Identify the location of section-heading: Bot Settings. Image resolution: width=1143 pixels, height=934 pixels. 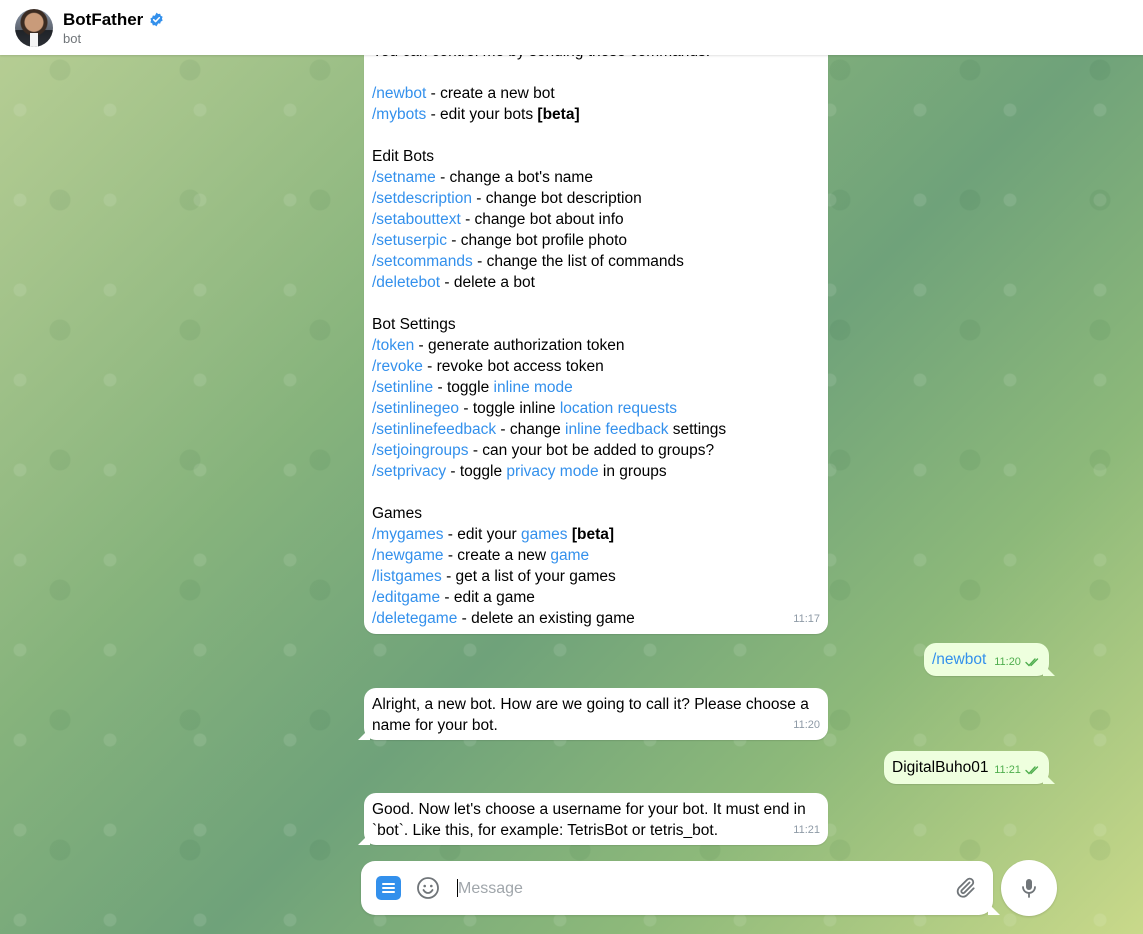
(414, 324).